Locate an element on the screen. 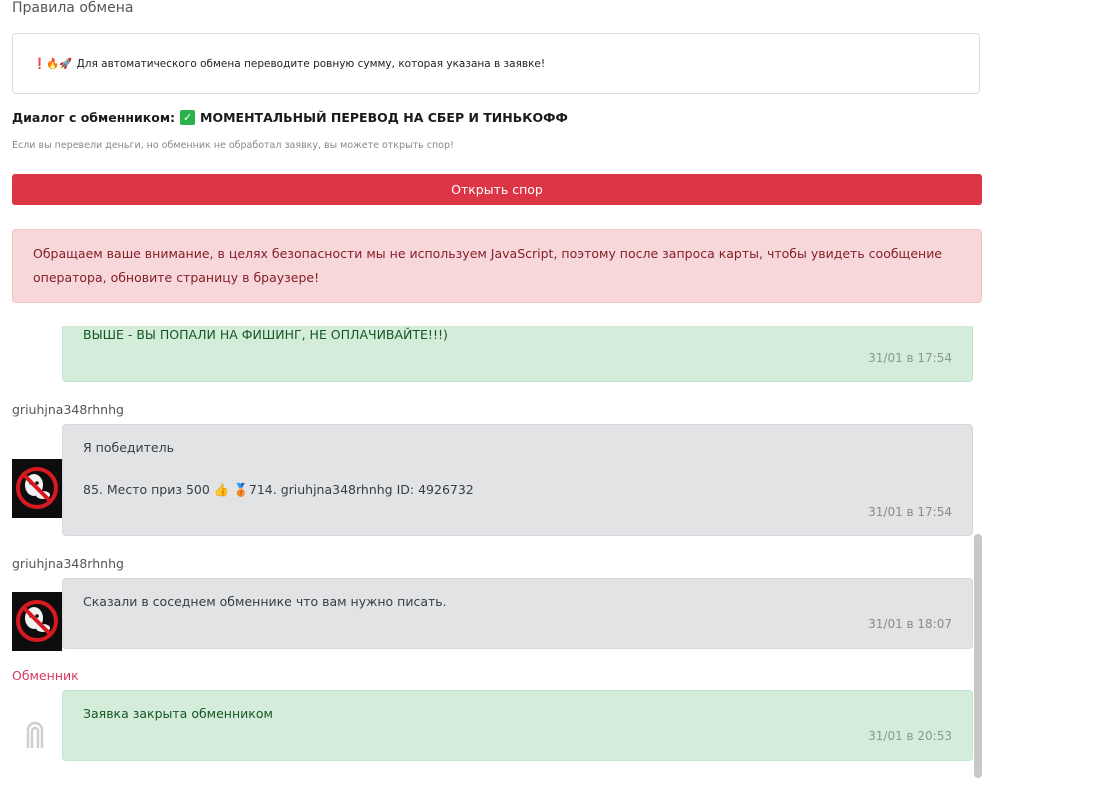 The image size is (1095, 791). message-text: Заявка закрыта обменником is located at coordinates (178, 713).